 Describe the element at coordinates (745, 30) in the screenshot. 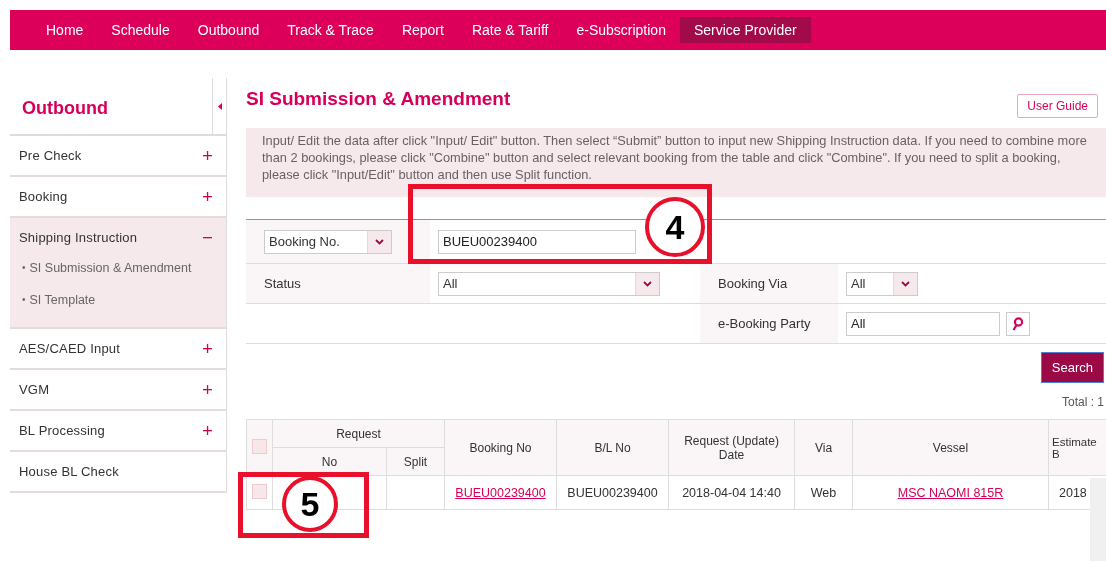

I see `nav-item: Service Provider` at that location.